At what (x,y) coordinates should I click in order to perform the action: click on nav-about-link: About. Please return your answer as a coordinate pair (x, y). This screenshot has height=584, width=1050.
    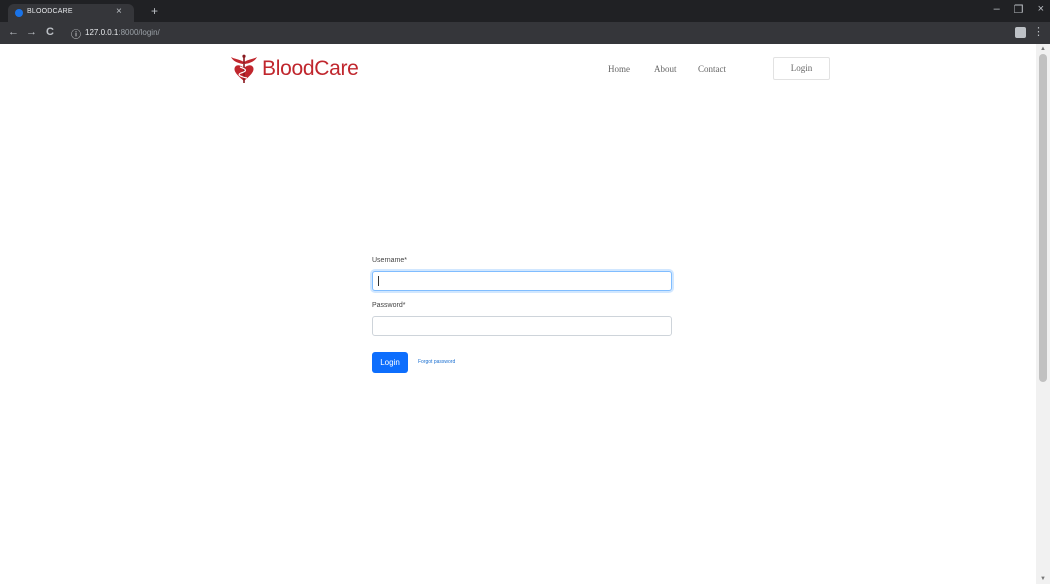
    Looking at the image, I should click on (665, 69).